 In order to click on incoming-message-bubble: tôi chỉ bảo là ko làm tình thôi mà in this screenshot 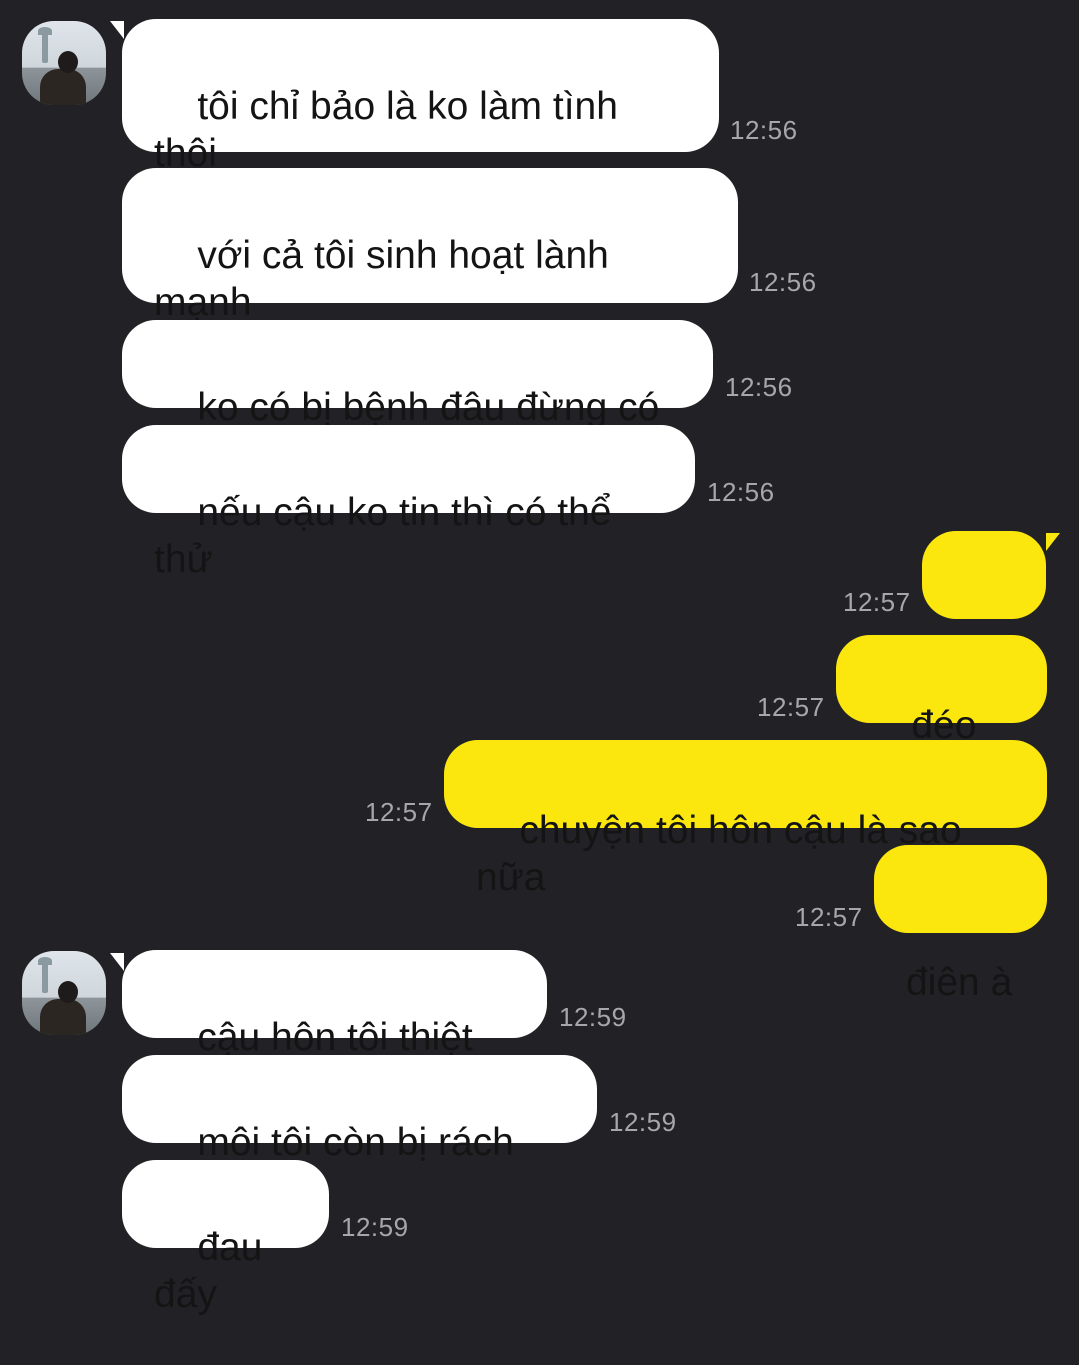, I will do `click(420, 120)`.